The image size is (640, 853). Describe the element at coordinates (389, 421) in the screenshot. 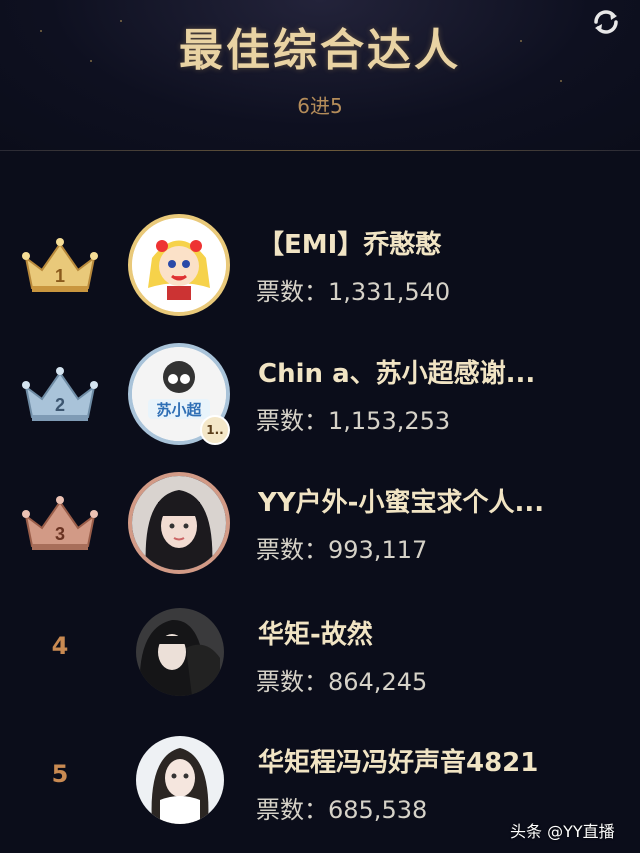

I see `vote-value: 1,153,253` at that location.